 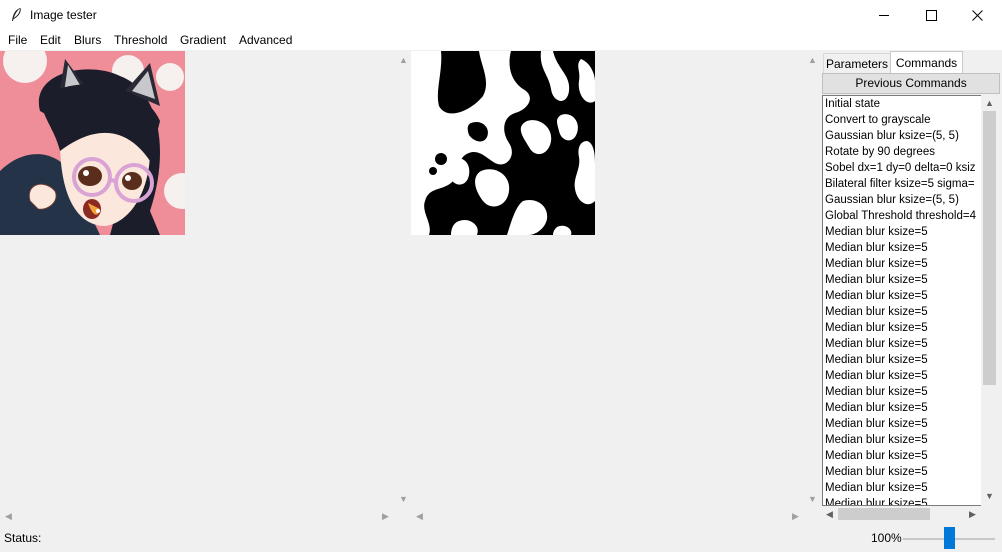 I want to click on tab-parameters: Parameters, so click(x=857, y=63).